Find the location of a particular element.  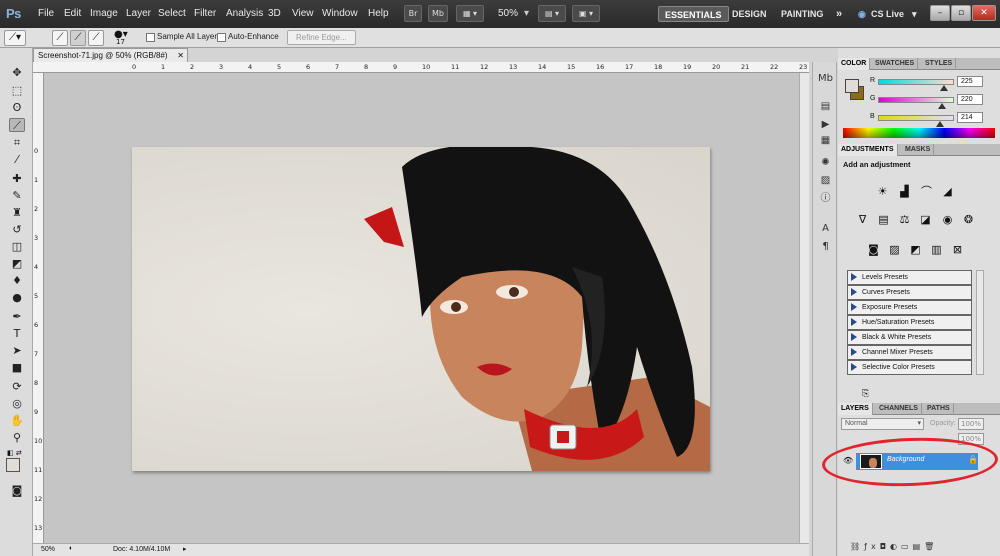

status-zoom: 50% is located at coordinates (48, 549).